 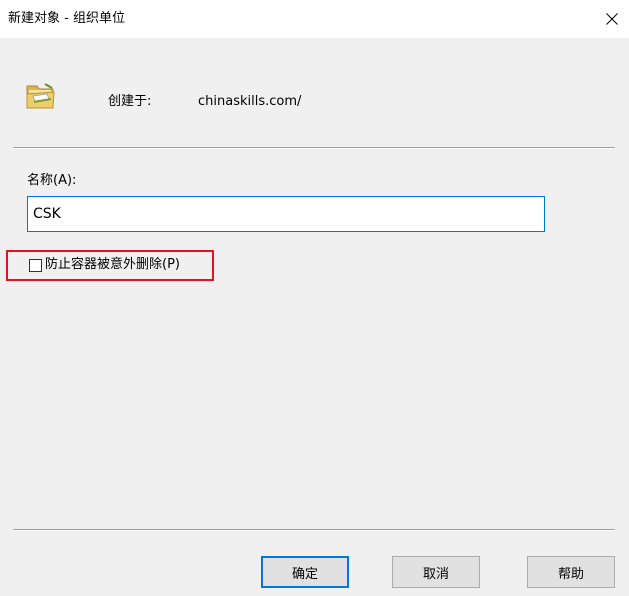 What do you see at coordinates (250, 101) in the screenshot?
I see `created-in-value: chinaskills.com/` at bounding box center [250, 101].